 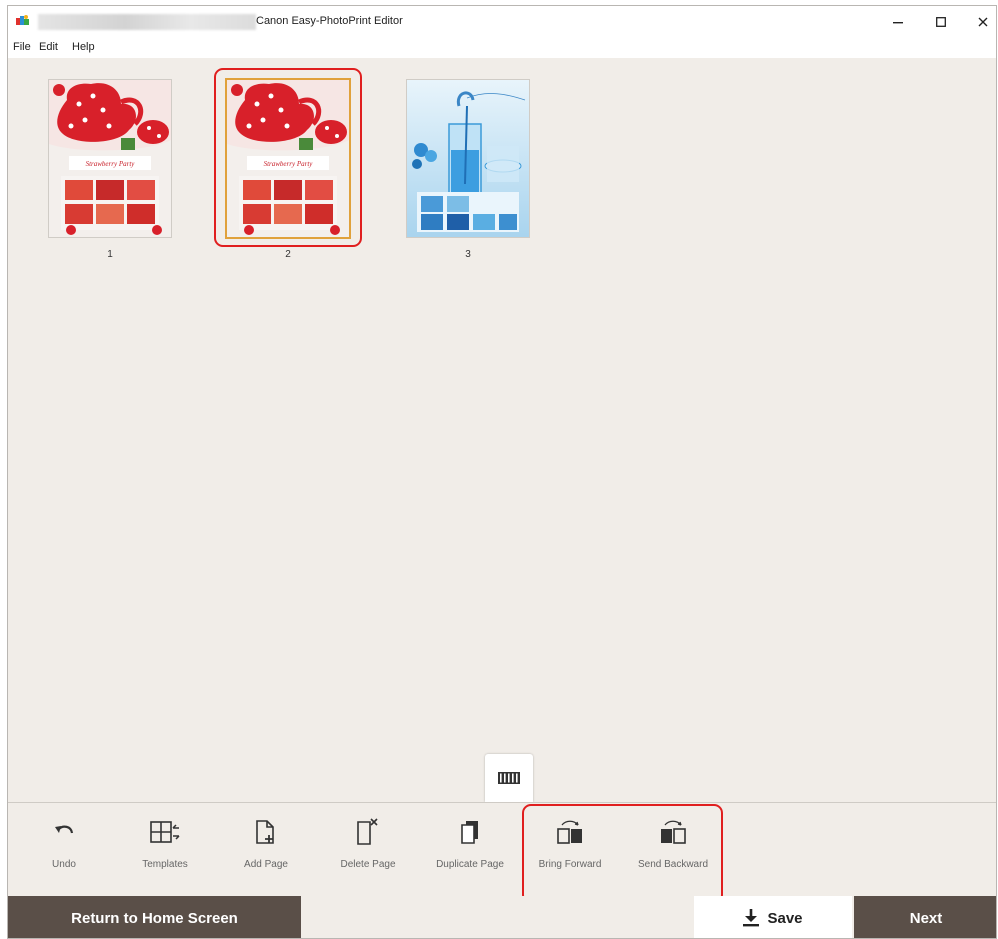 I want to click on duplicate-page-label: Duplicate Page, so click(x=470, y=864).